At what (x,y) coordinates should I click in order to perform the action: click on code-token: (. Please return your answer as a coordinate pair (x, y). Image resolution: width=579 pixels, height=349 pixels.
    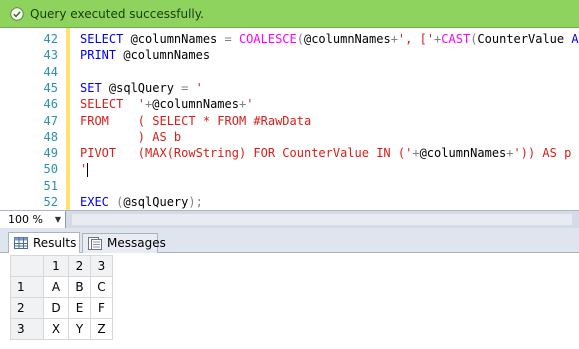
    Looking at the image, I should click on (300, 39).